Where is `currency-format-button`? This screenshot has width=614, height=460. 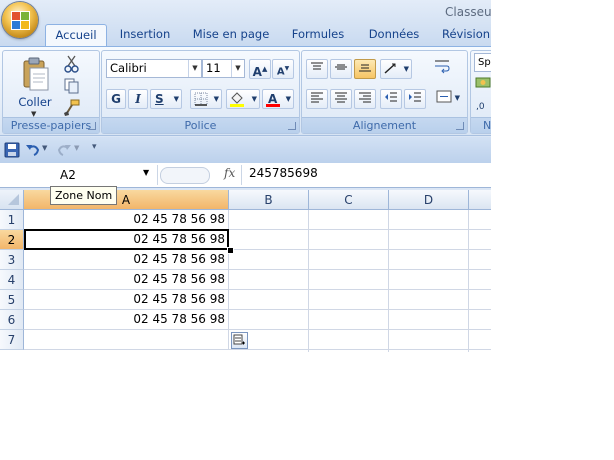 currency-format-button is located at coordinates (483, 83).